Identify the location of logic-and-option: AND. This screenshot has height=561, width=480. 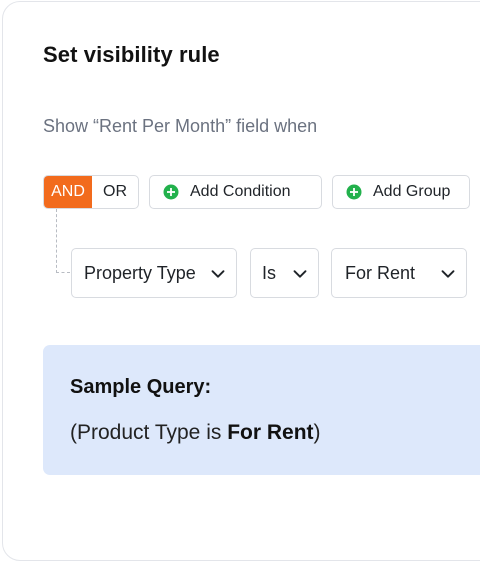
(68, 192).